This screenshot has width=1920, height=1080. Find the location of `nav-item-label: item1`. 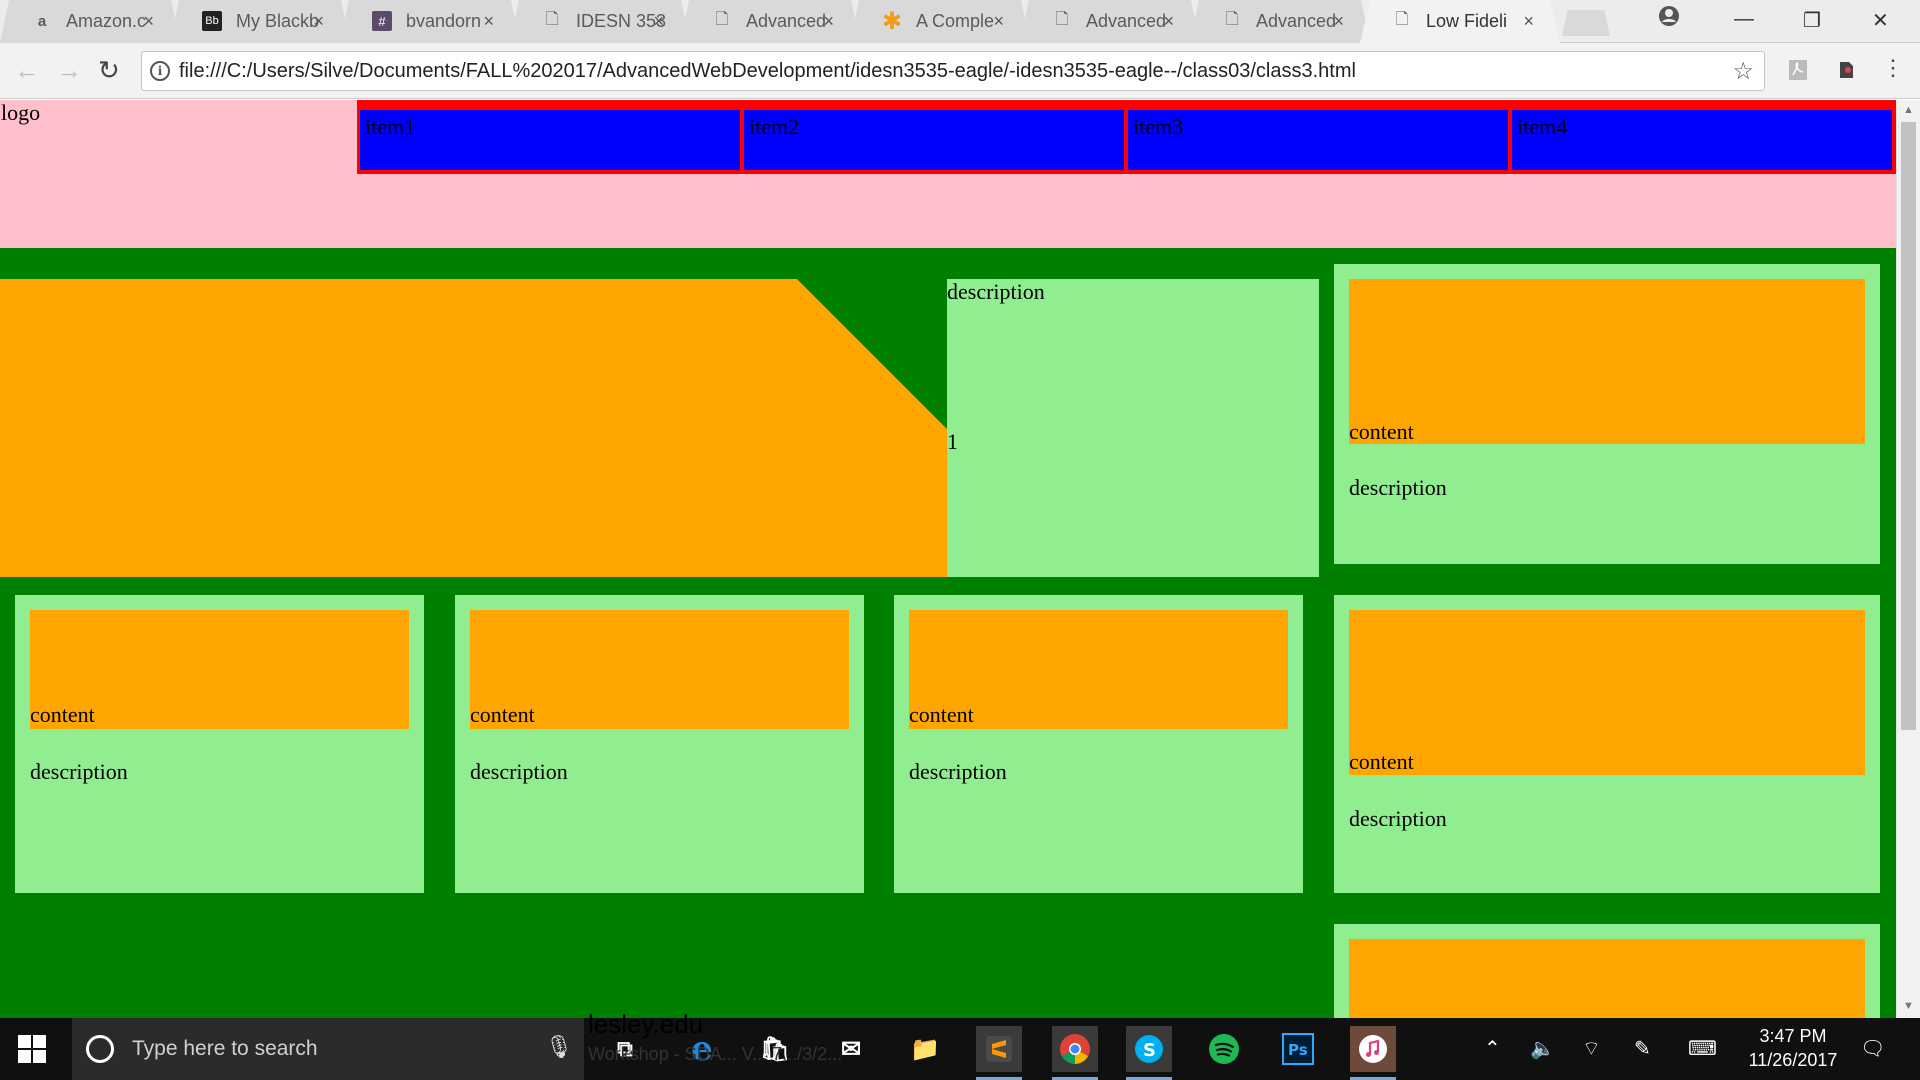

nav-item-label: item1 is located at coordinates (390, 126).